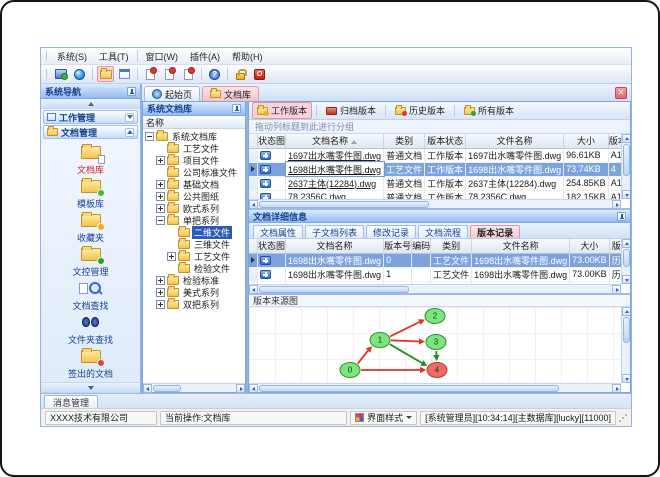 This screenshot has height=477, width=660. What do you see at coordinates (90, 261) in the screenshot?
I see `sidebar-item-doc-control: 文控管理` at bounding box center [90, 261].